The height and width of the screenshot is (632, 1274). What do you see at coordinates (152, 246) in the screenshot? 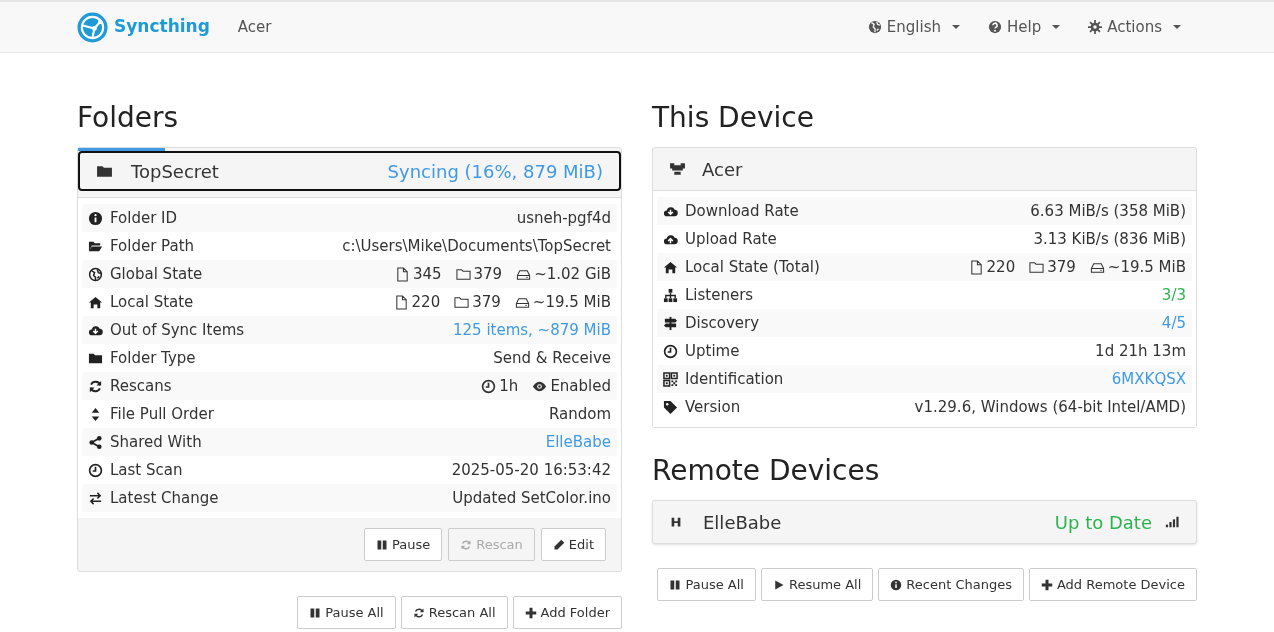
I see `row-label: Folder Path` at bounding box center [152, 246].